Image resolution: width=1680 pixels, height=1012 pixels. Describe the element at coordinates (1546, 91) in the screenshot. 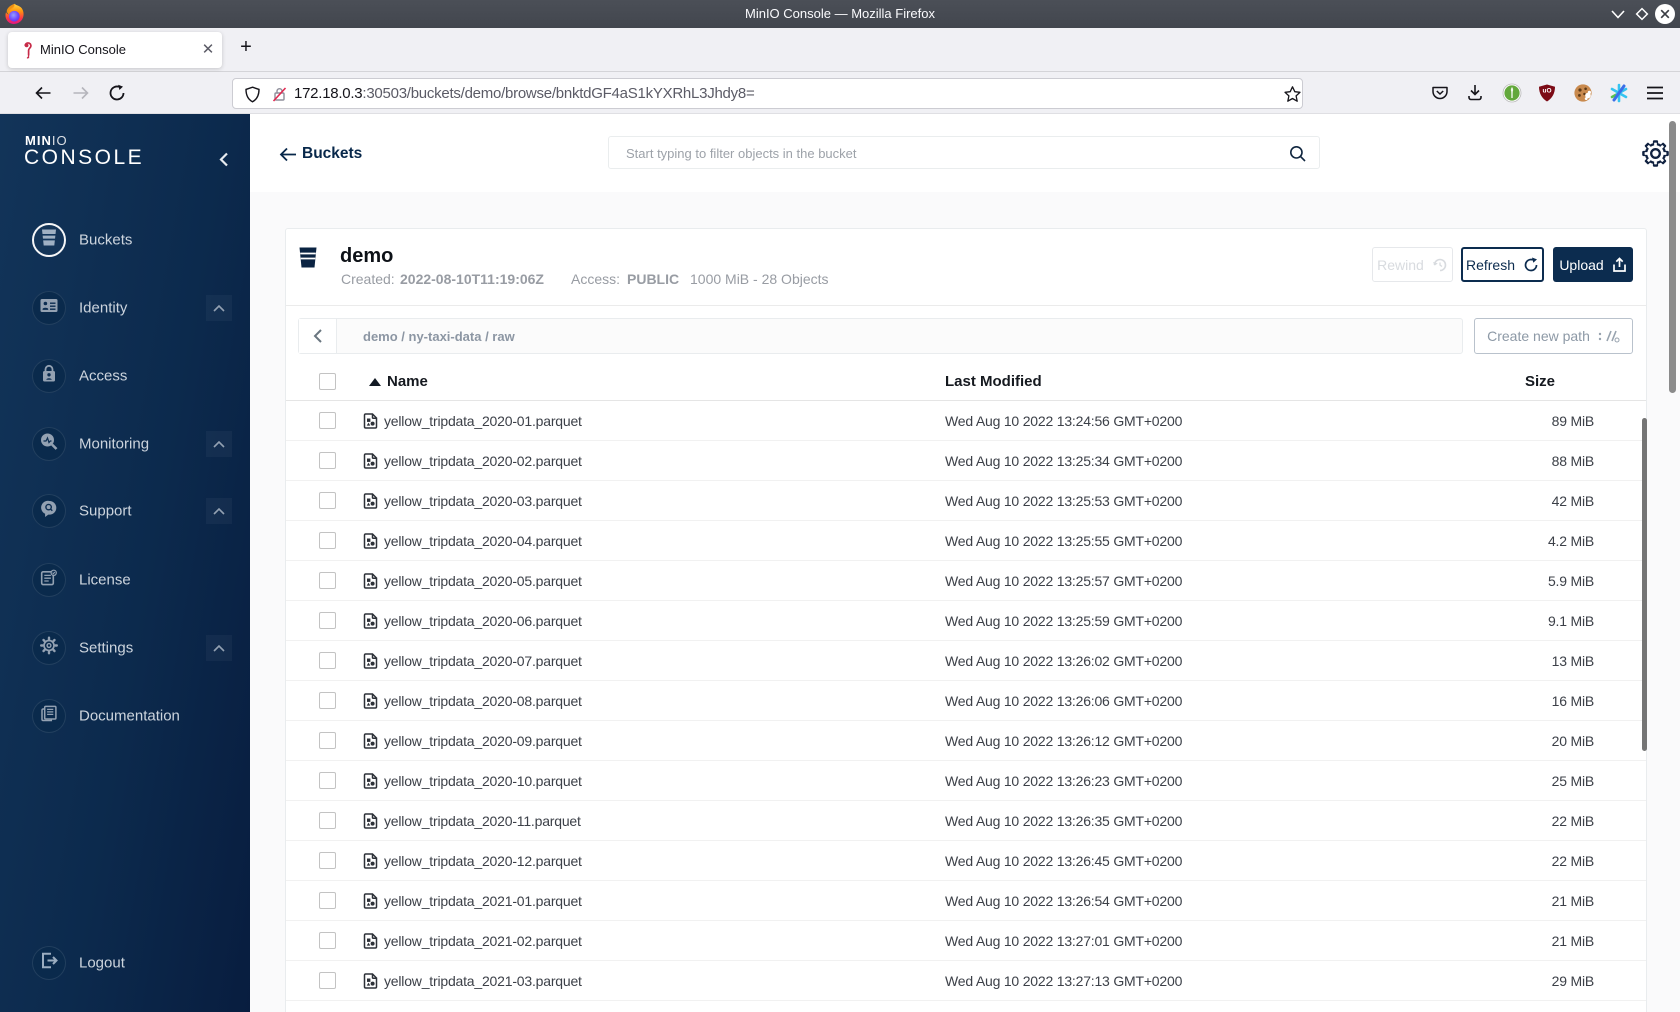

I see `svg-text: uO` at that location.